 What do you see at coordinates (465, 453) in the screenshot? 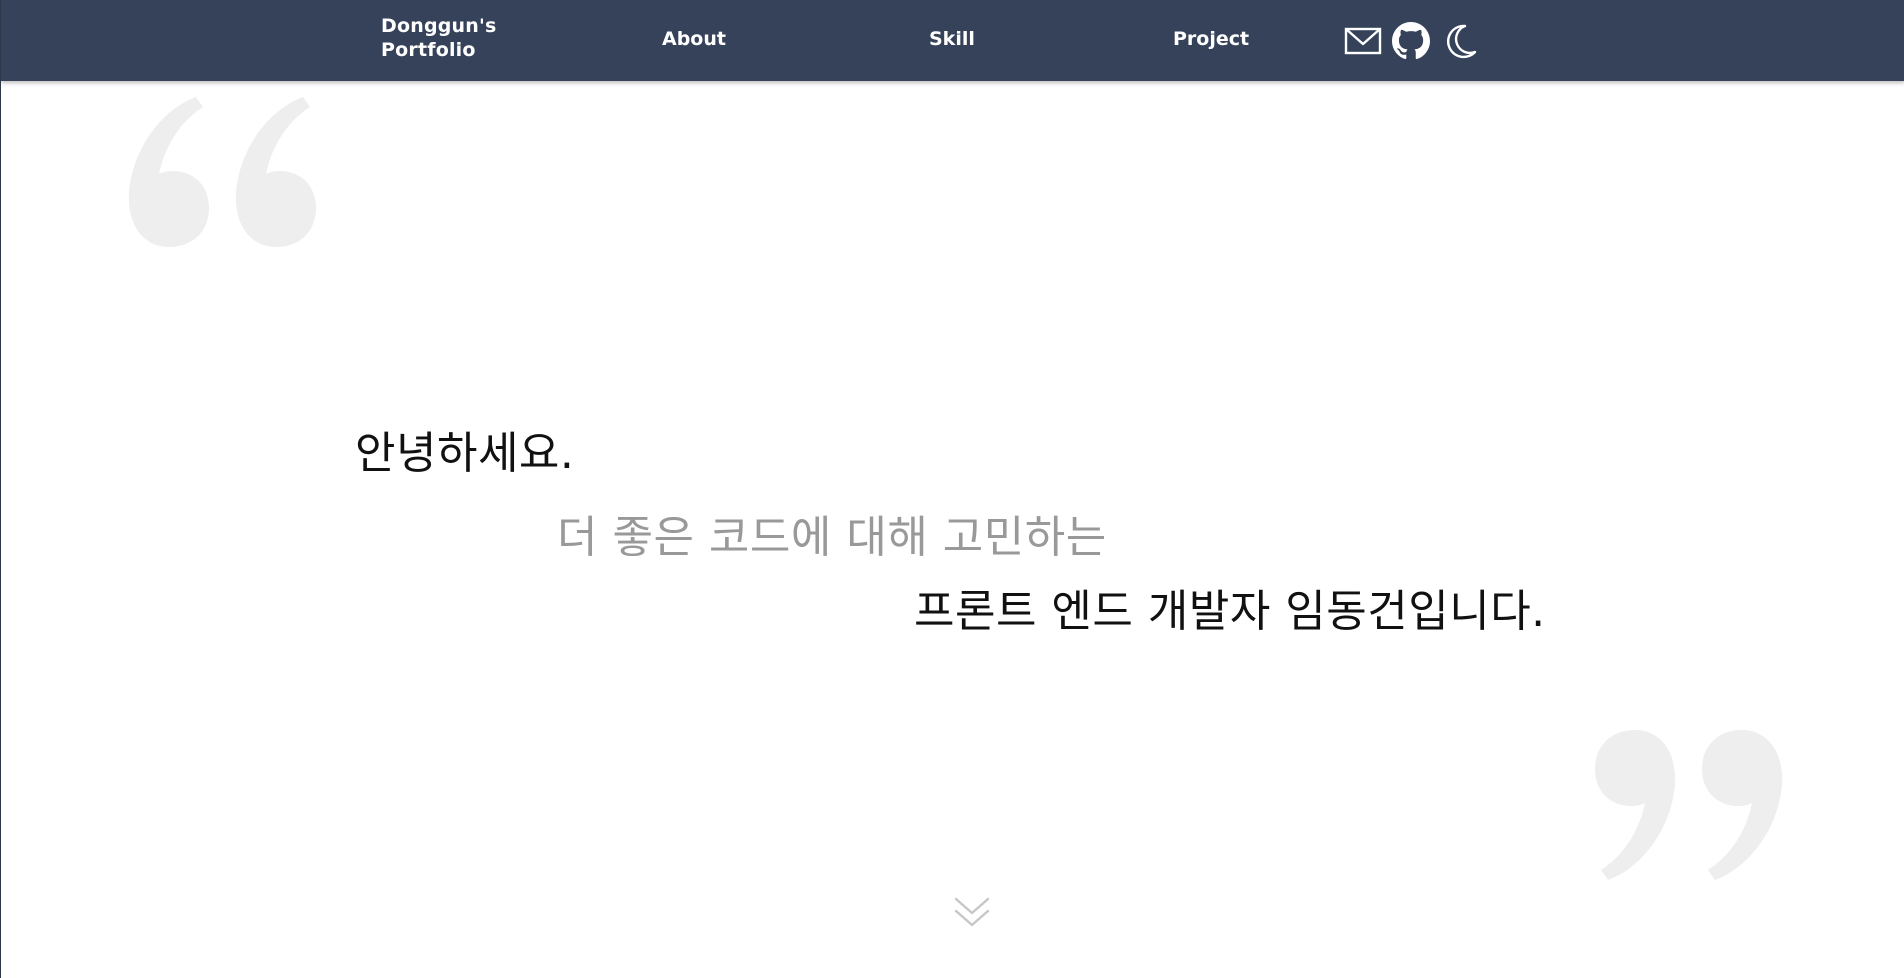
I see `greeting-text: 안녕하세요.` at bounding box center [465, 453].